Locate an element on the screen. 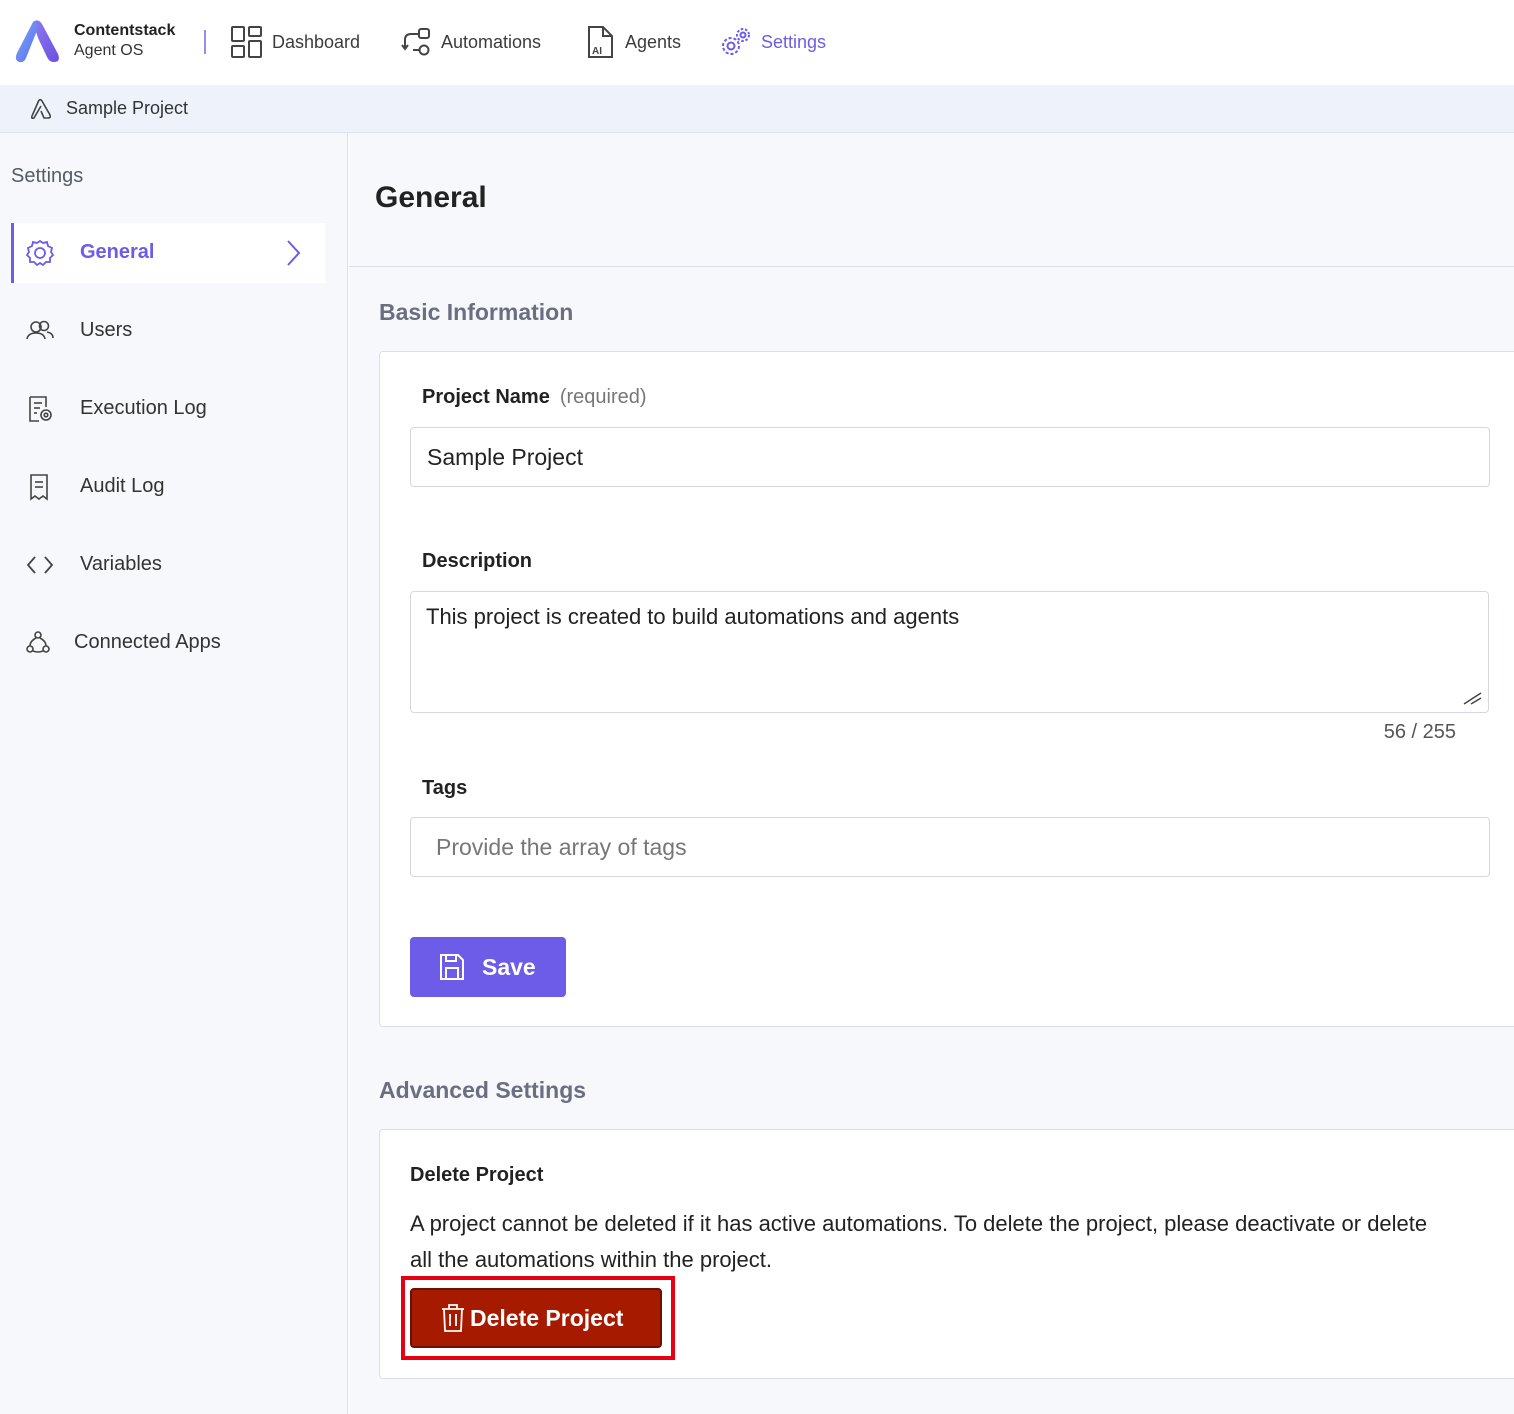 The height and width of the screenshot is (1414, 1514). sidebar-item-users-label: Users is located at coordinates (106, 330).